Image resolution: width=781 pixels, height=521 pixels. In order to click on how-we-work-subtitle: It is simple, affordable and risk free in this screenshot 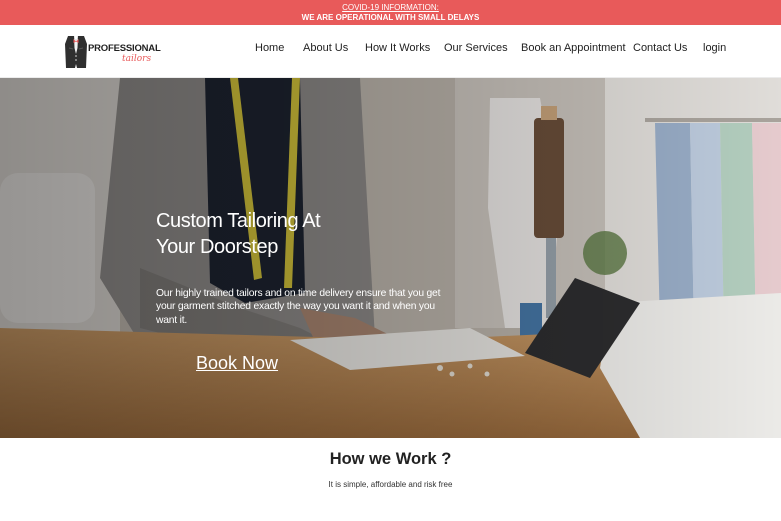, I will do `click(390, 484)`.